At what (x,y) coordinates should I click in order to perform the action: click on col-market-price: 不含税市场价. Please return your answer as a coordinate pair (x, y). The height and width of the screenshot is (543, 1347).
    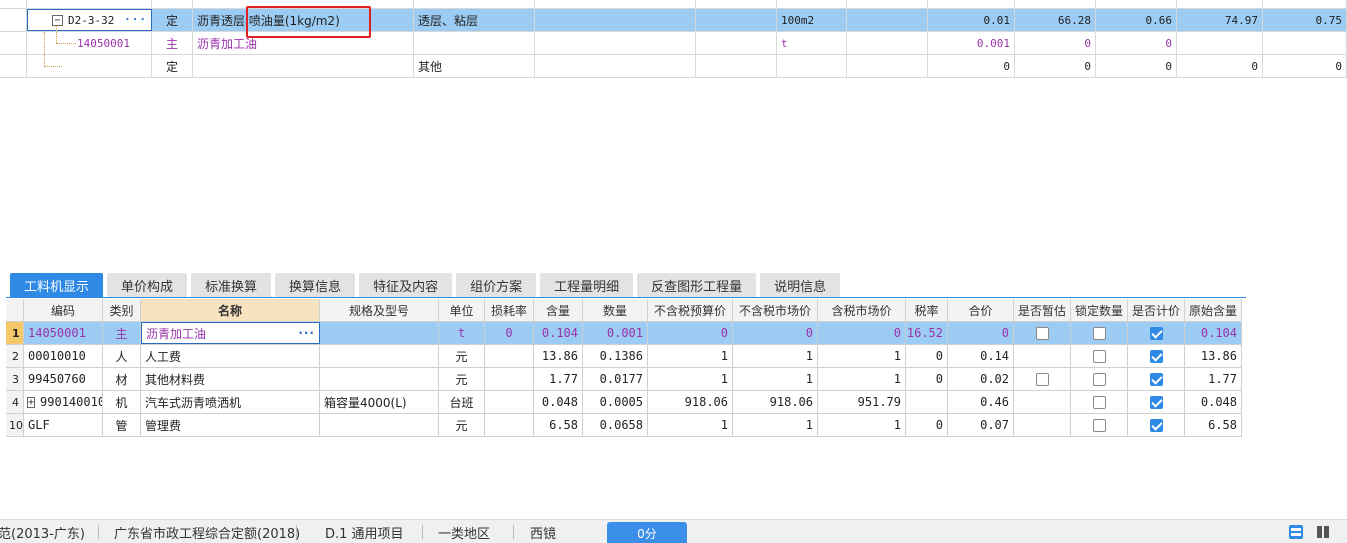
    Looking at the image, I should click on (775, 310).